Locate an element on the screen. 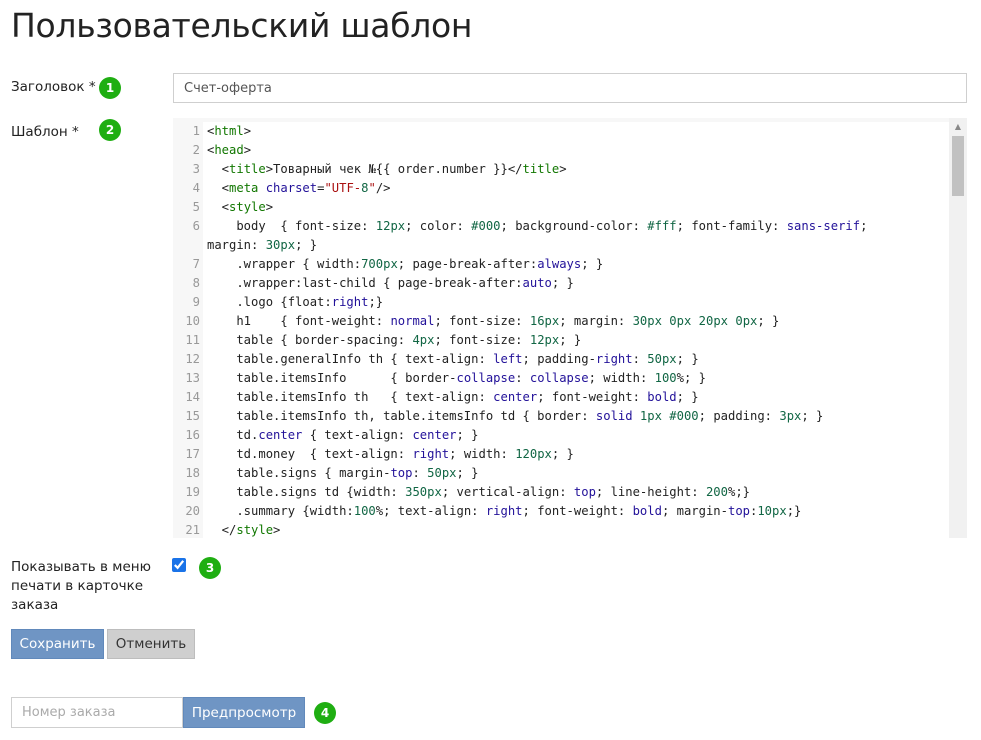 The width and height of the screenshot is (981, 740). line-number: 19 is located at coordinates (188, 492).